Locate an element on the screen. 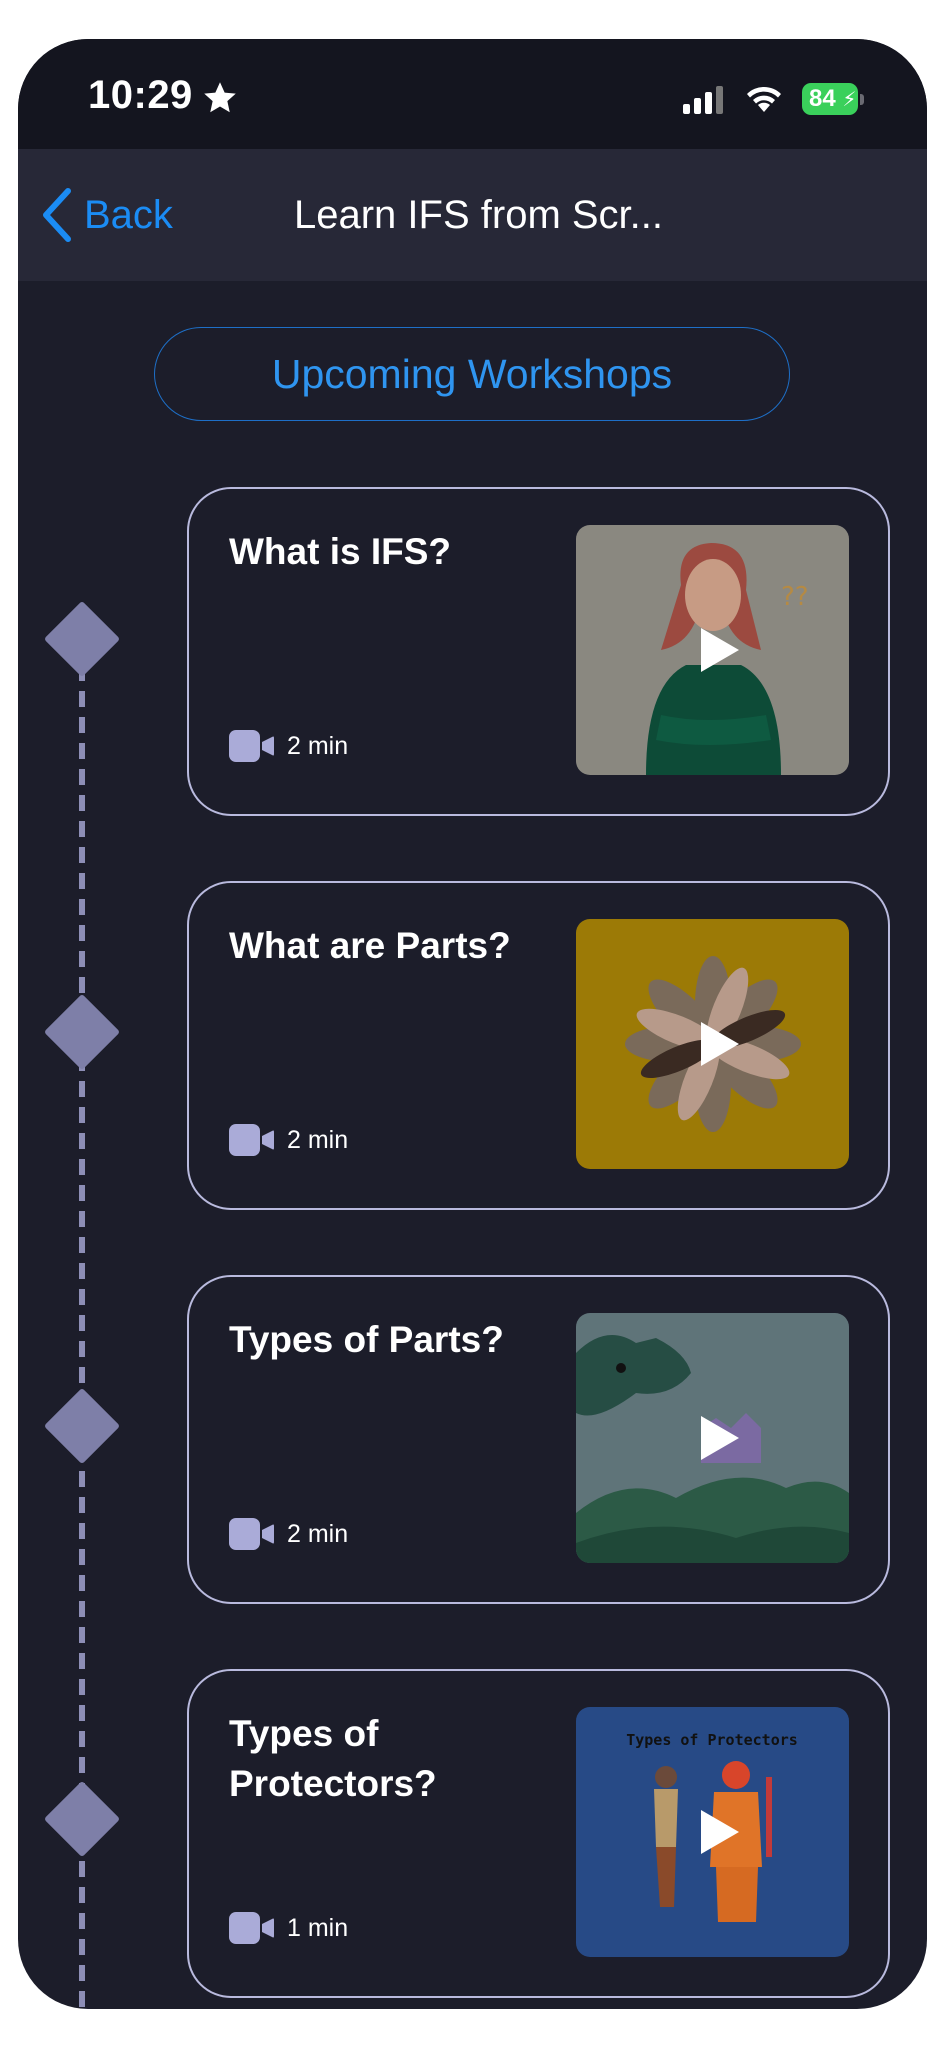  duration-label: 1 min is located at coordinates (318, 1927).